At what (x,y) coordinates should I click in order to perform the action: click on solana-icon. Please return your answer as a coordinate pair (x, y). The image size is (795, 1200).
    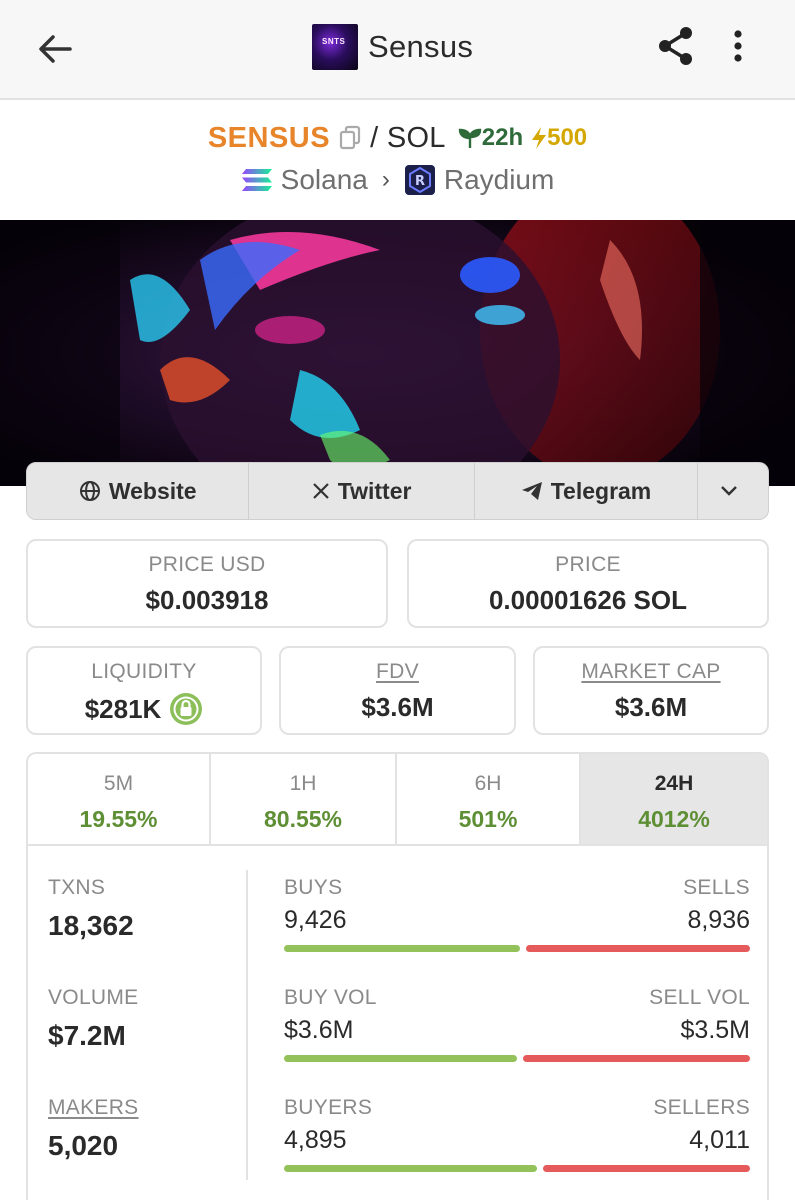
    Looking at the image, I should click on (256, 180).